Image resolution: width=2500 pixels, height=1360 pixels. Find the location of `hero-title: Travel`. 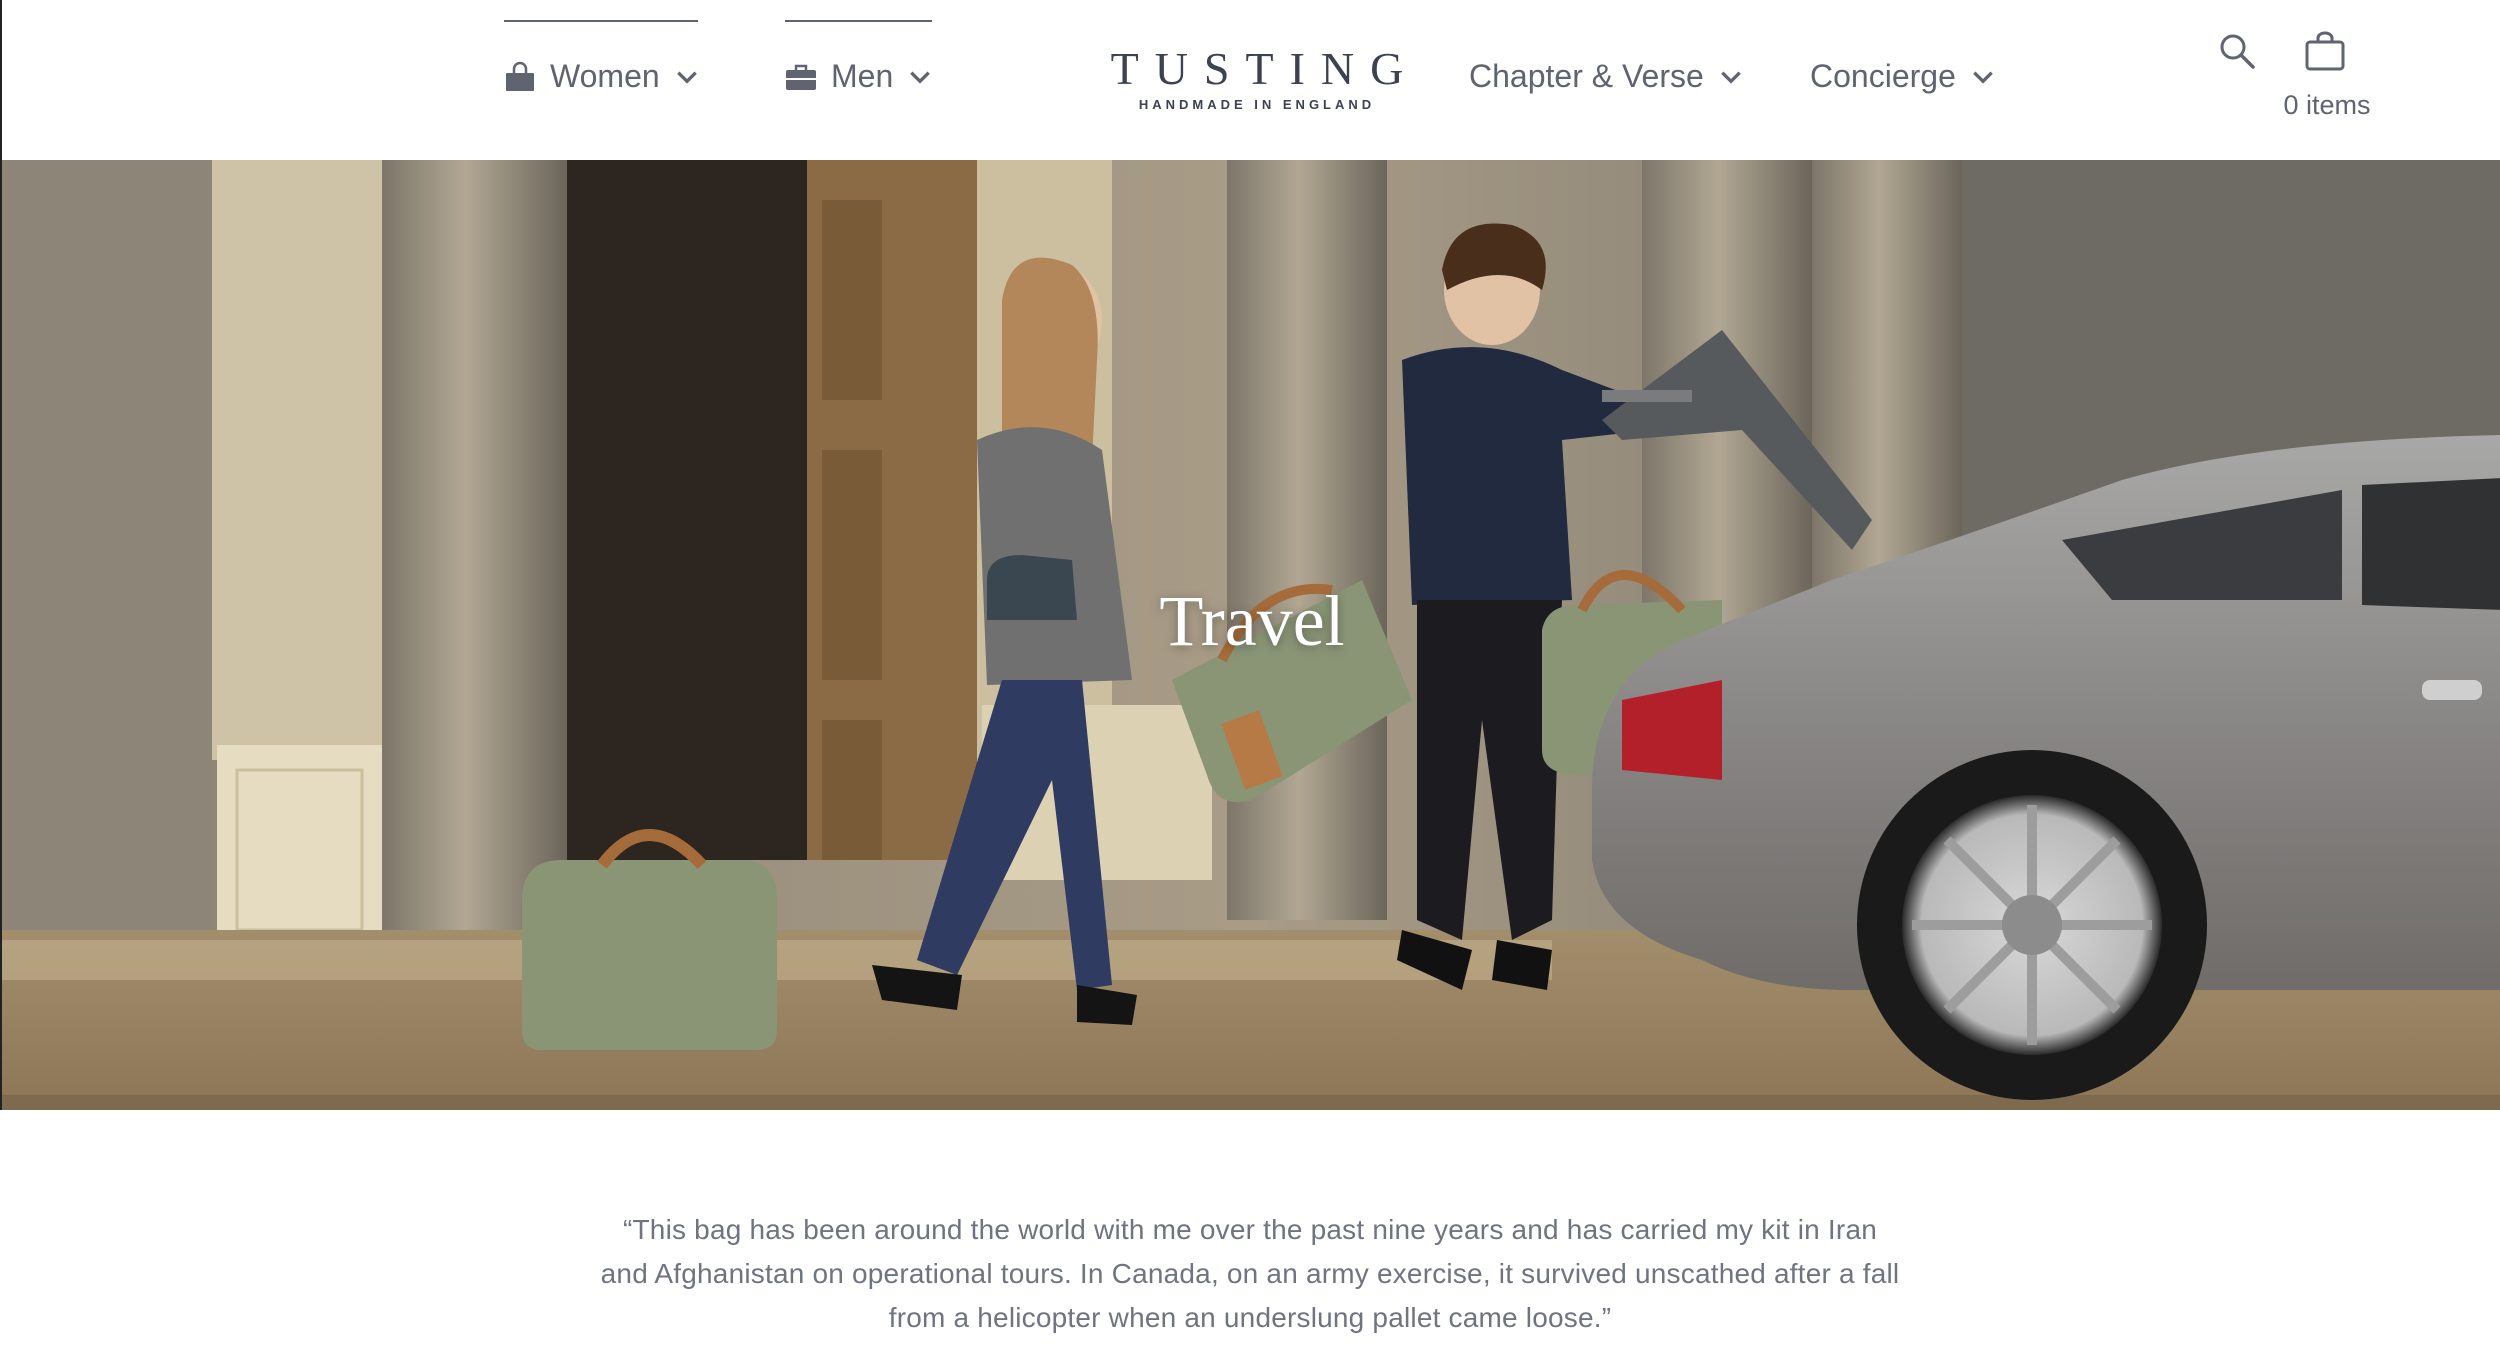

hero-title: Travel is located at coordinates (1252, 621).